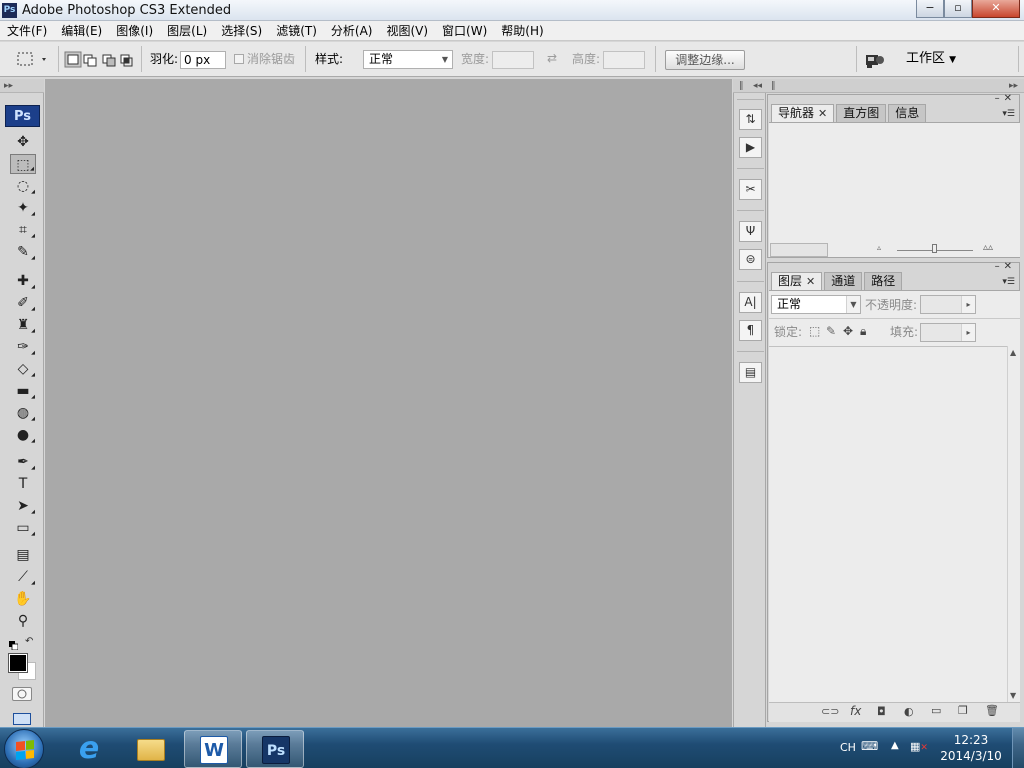 Image resolution: width=1024 pixels, height=768 pixels. What do you see at coordinates (23, 369) in the screenshot?
I see `eraser-tool: ◇ ◢` at bounding box center [23, 369].